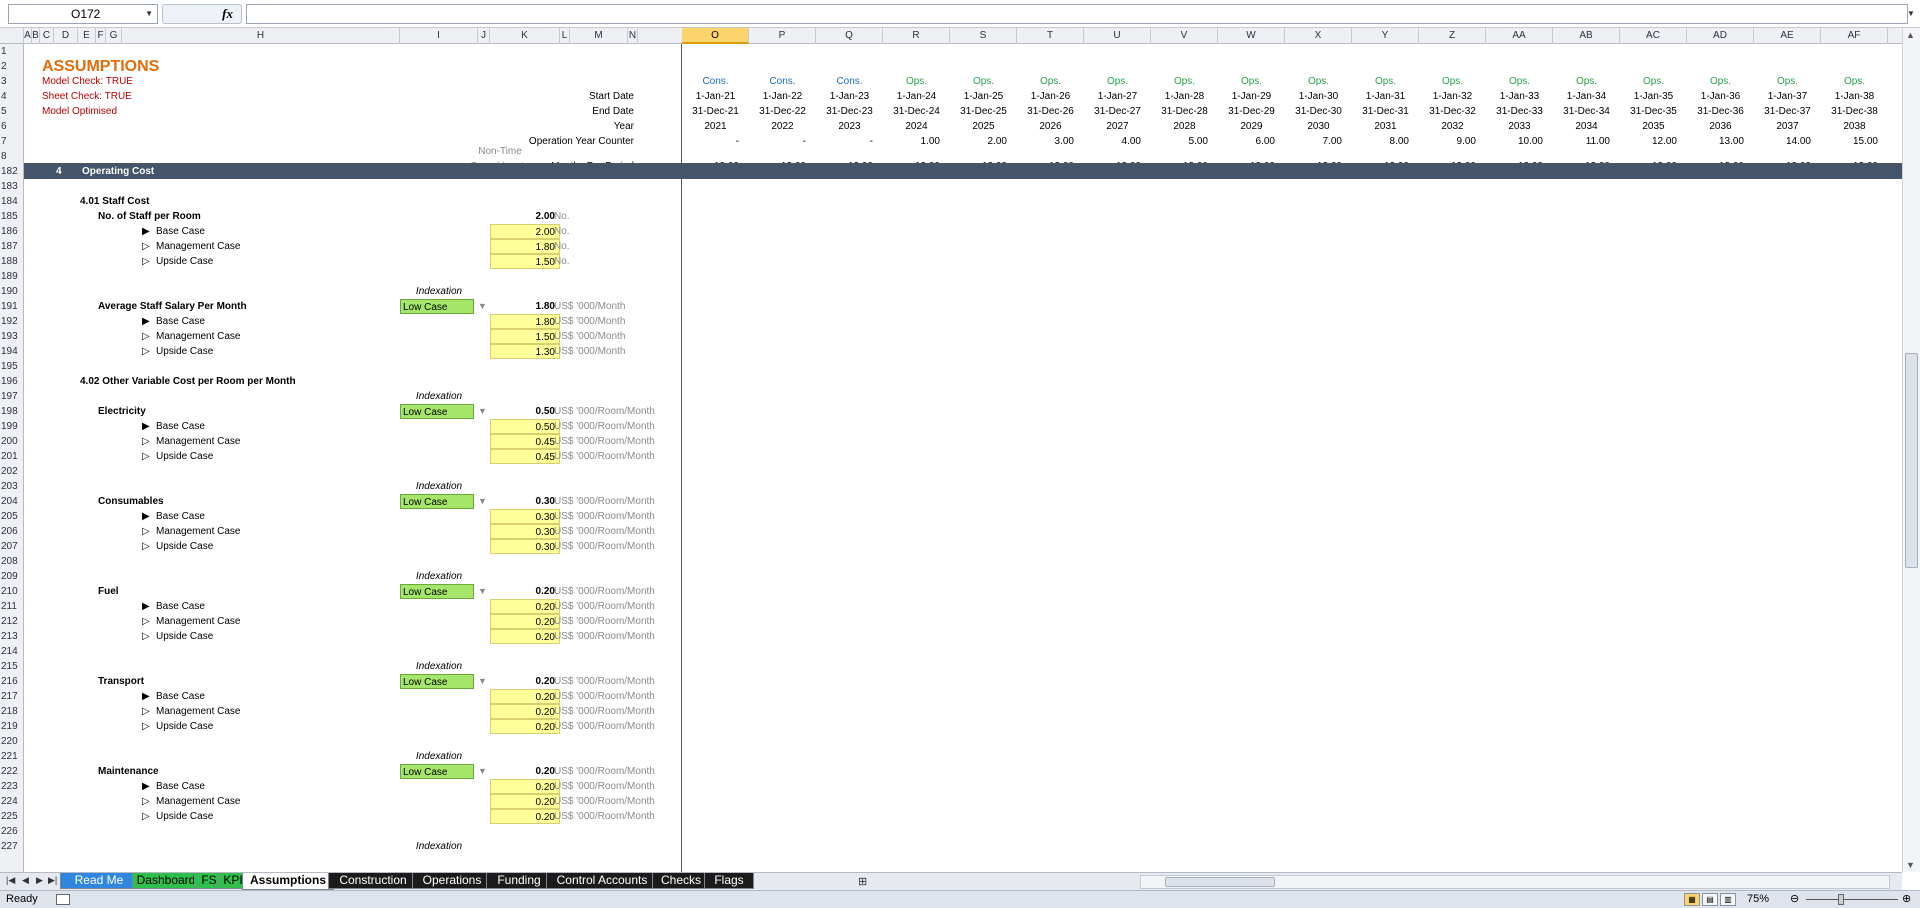  What do you see at coordinates (862, 881) in the screenshot?
I see `insert-sheet-icon: ⊞` at bounding box center [862, 881].